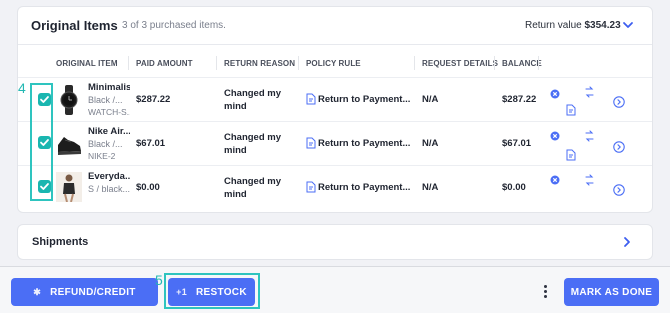 The image size is (670, 313). What do you see at coordinates (333, 63) in the screenshot?
I see `column-header-policy-rule: POLICY RULE` at bounding box center [333, 63].